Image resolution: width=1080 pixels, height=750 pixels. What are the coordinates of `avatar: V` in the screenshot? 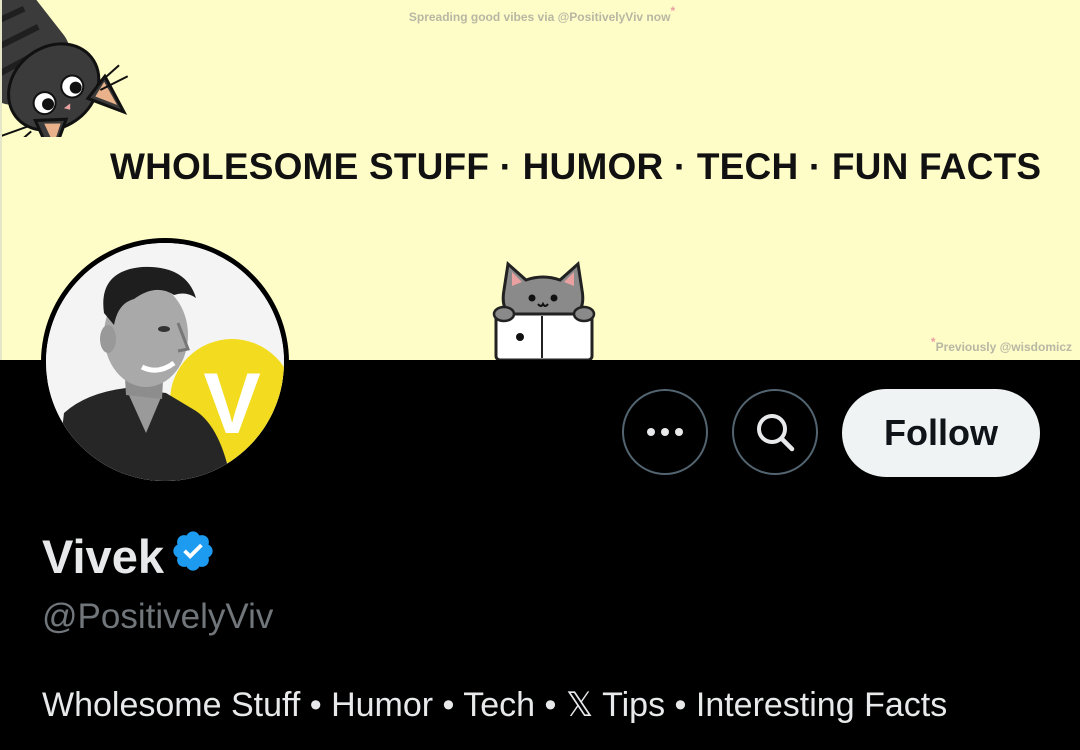 It's located at (165, 362).